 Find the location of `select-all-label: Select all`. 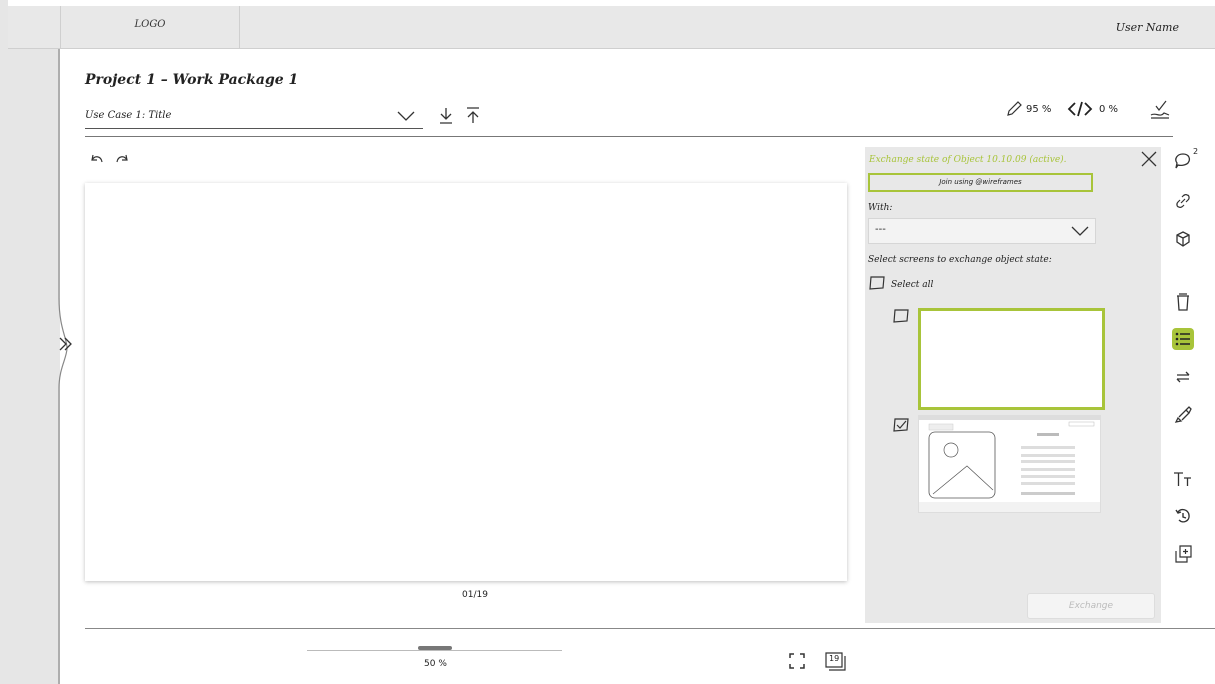

select-all-label: Select all is located at coordinates (912, 285).